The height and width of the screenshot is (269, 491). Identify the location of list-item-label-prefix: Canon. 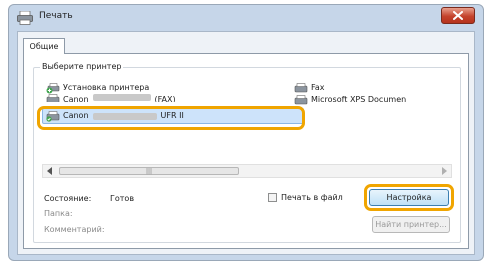
(76, 98).